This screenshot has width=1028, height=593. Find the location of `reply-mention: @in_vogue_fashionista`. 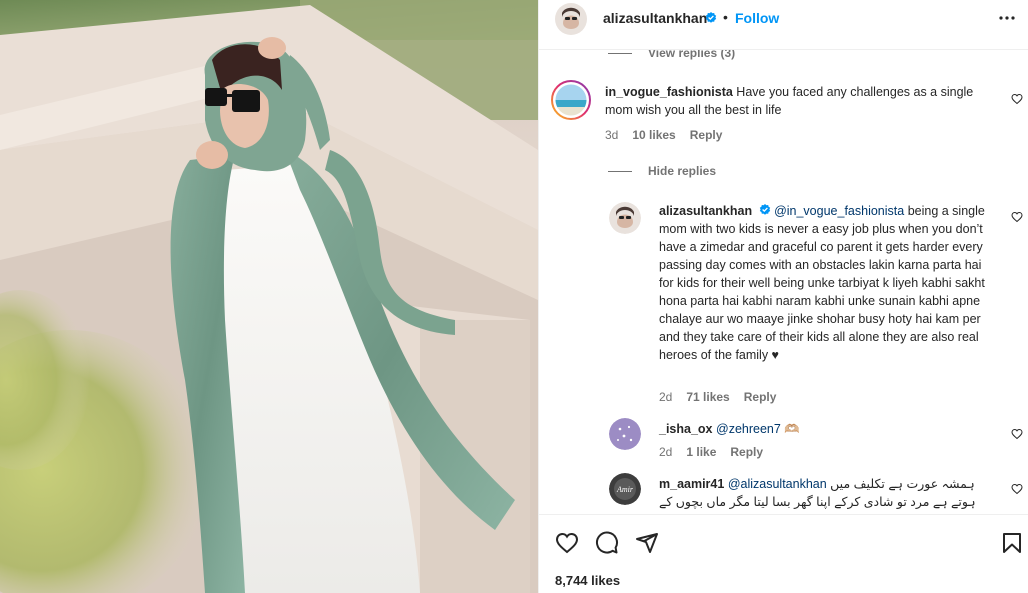

reply-mention: @in_vogue_fashionista is located at coordinates (839, 211).